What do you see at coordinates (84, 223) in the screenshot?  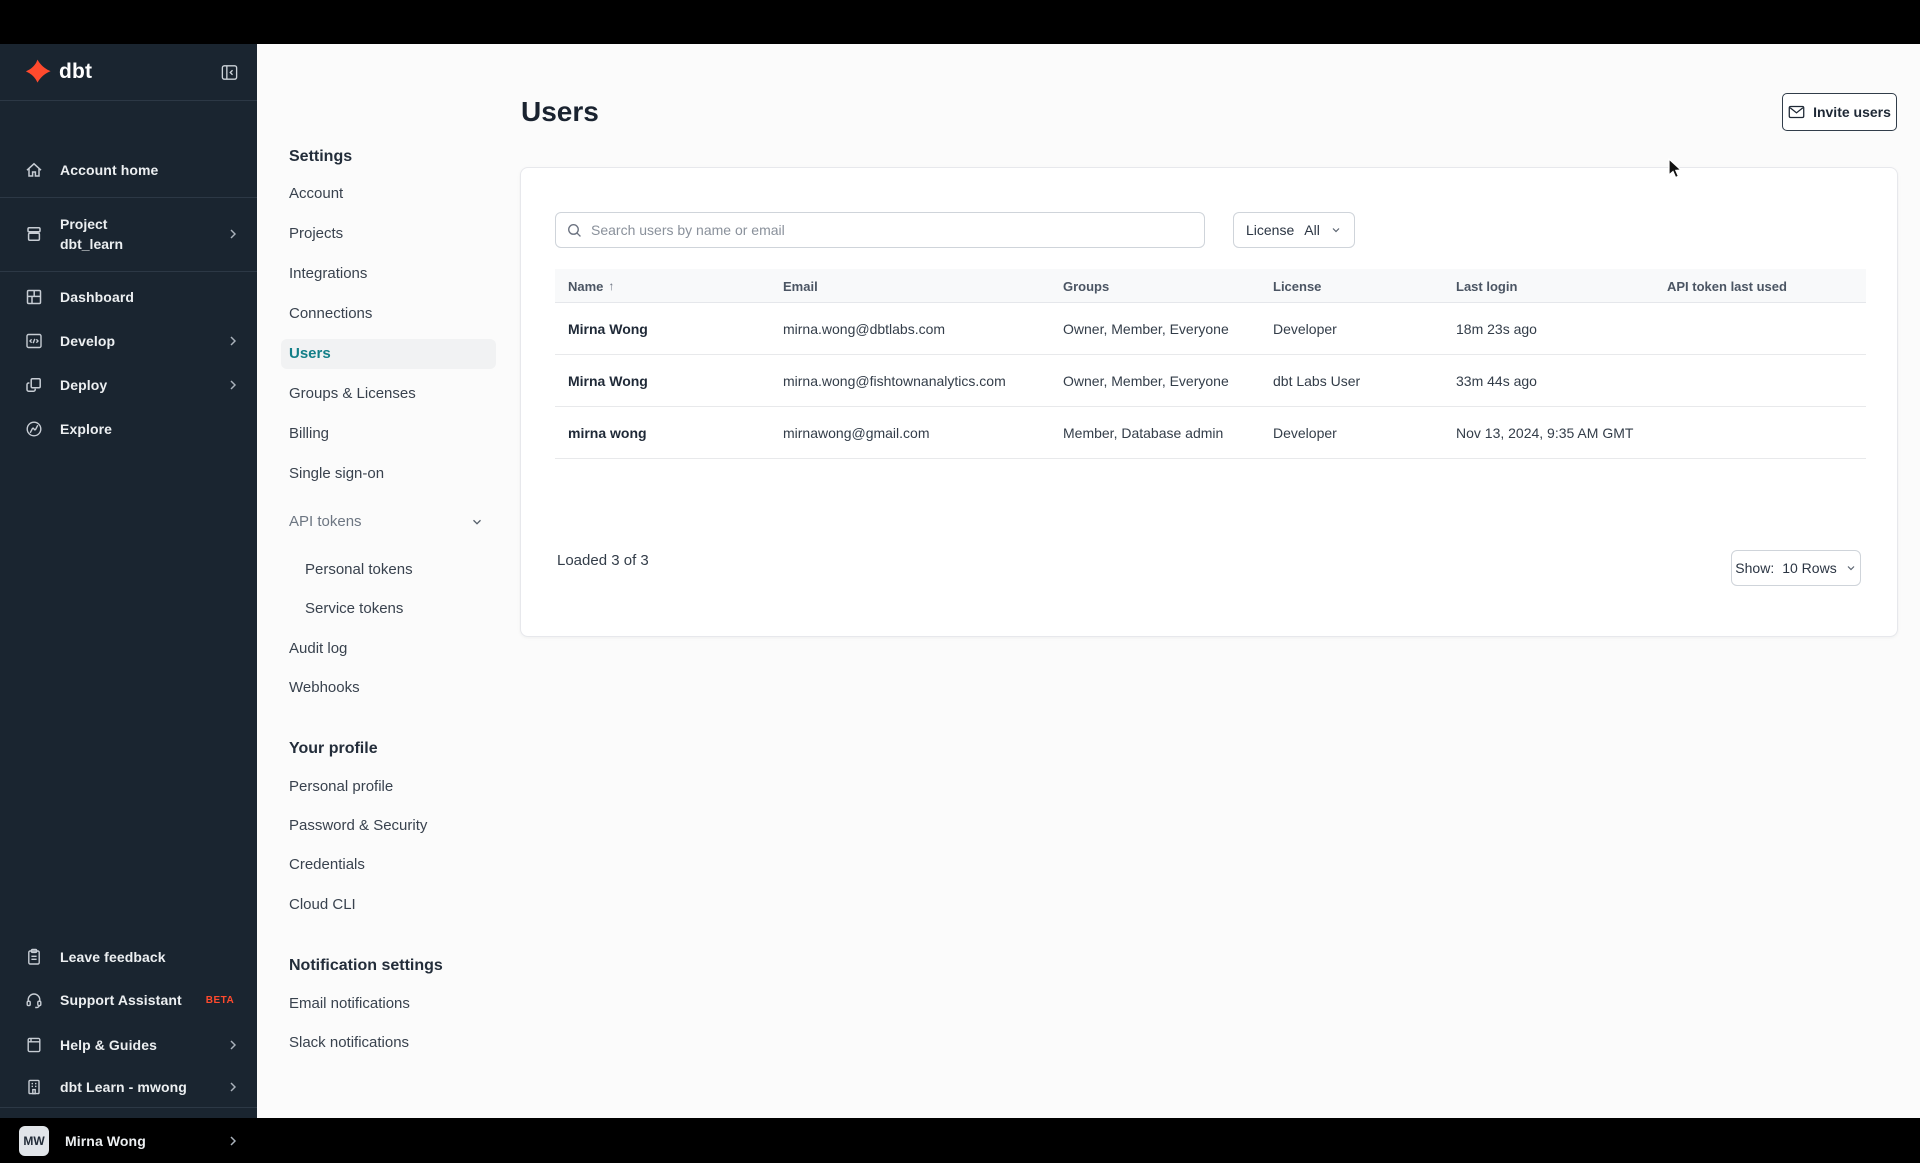 I see `sidebar-item-label: Project` at bounding box center [84, 223].